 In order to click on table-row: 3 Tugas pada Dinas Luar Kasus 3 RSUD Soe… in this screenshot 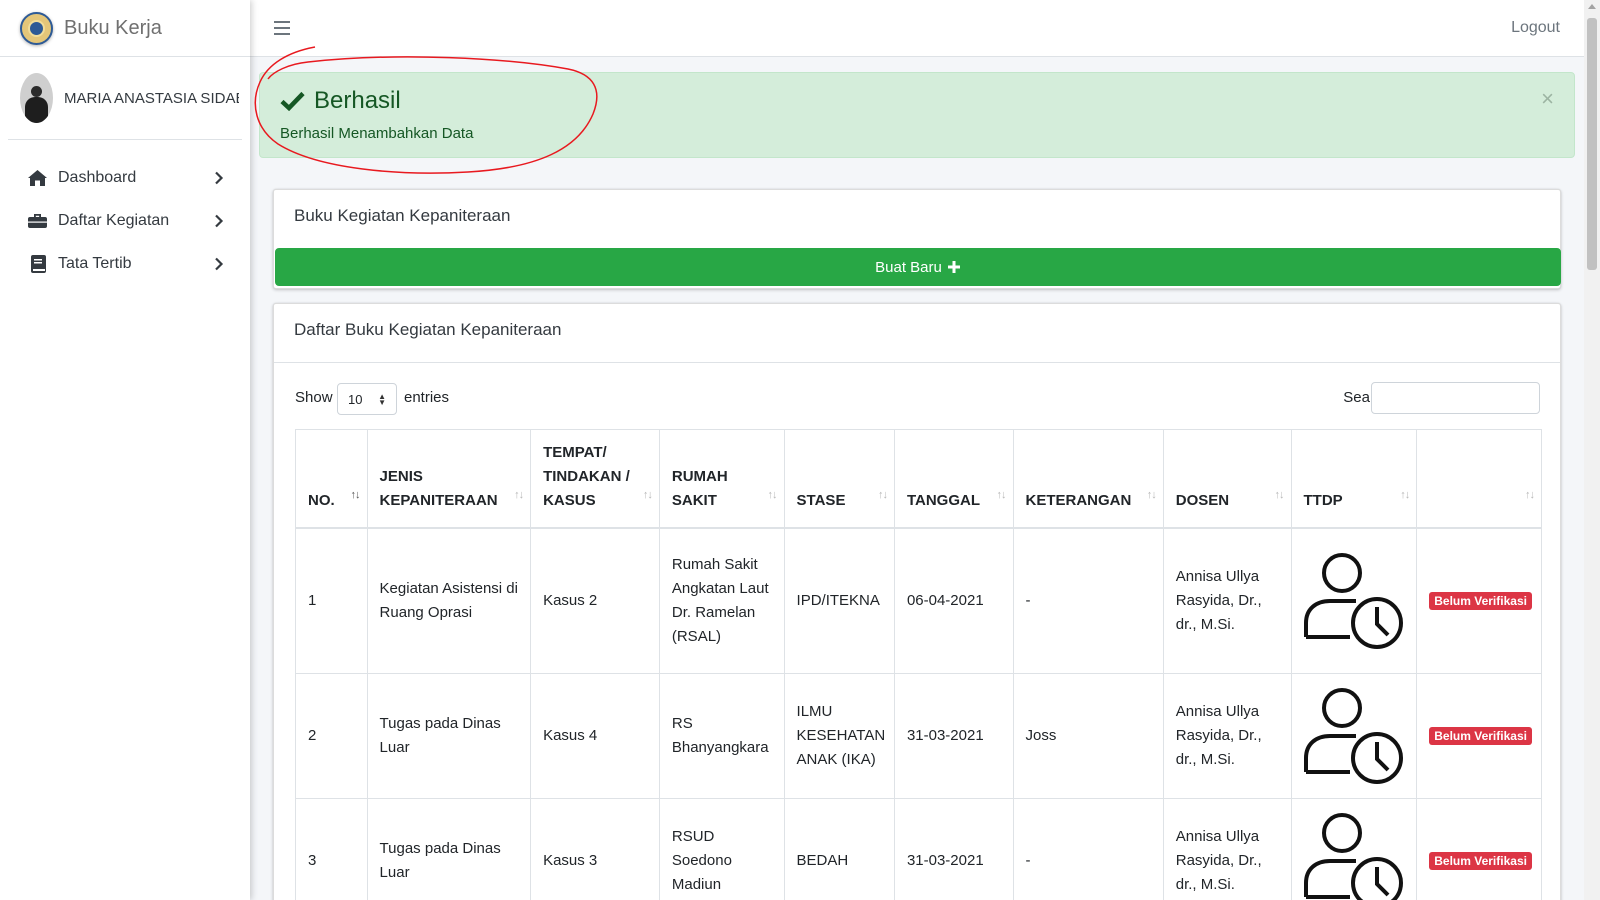, I will do `click(918, 849)`.